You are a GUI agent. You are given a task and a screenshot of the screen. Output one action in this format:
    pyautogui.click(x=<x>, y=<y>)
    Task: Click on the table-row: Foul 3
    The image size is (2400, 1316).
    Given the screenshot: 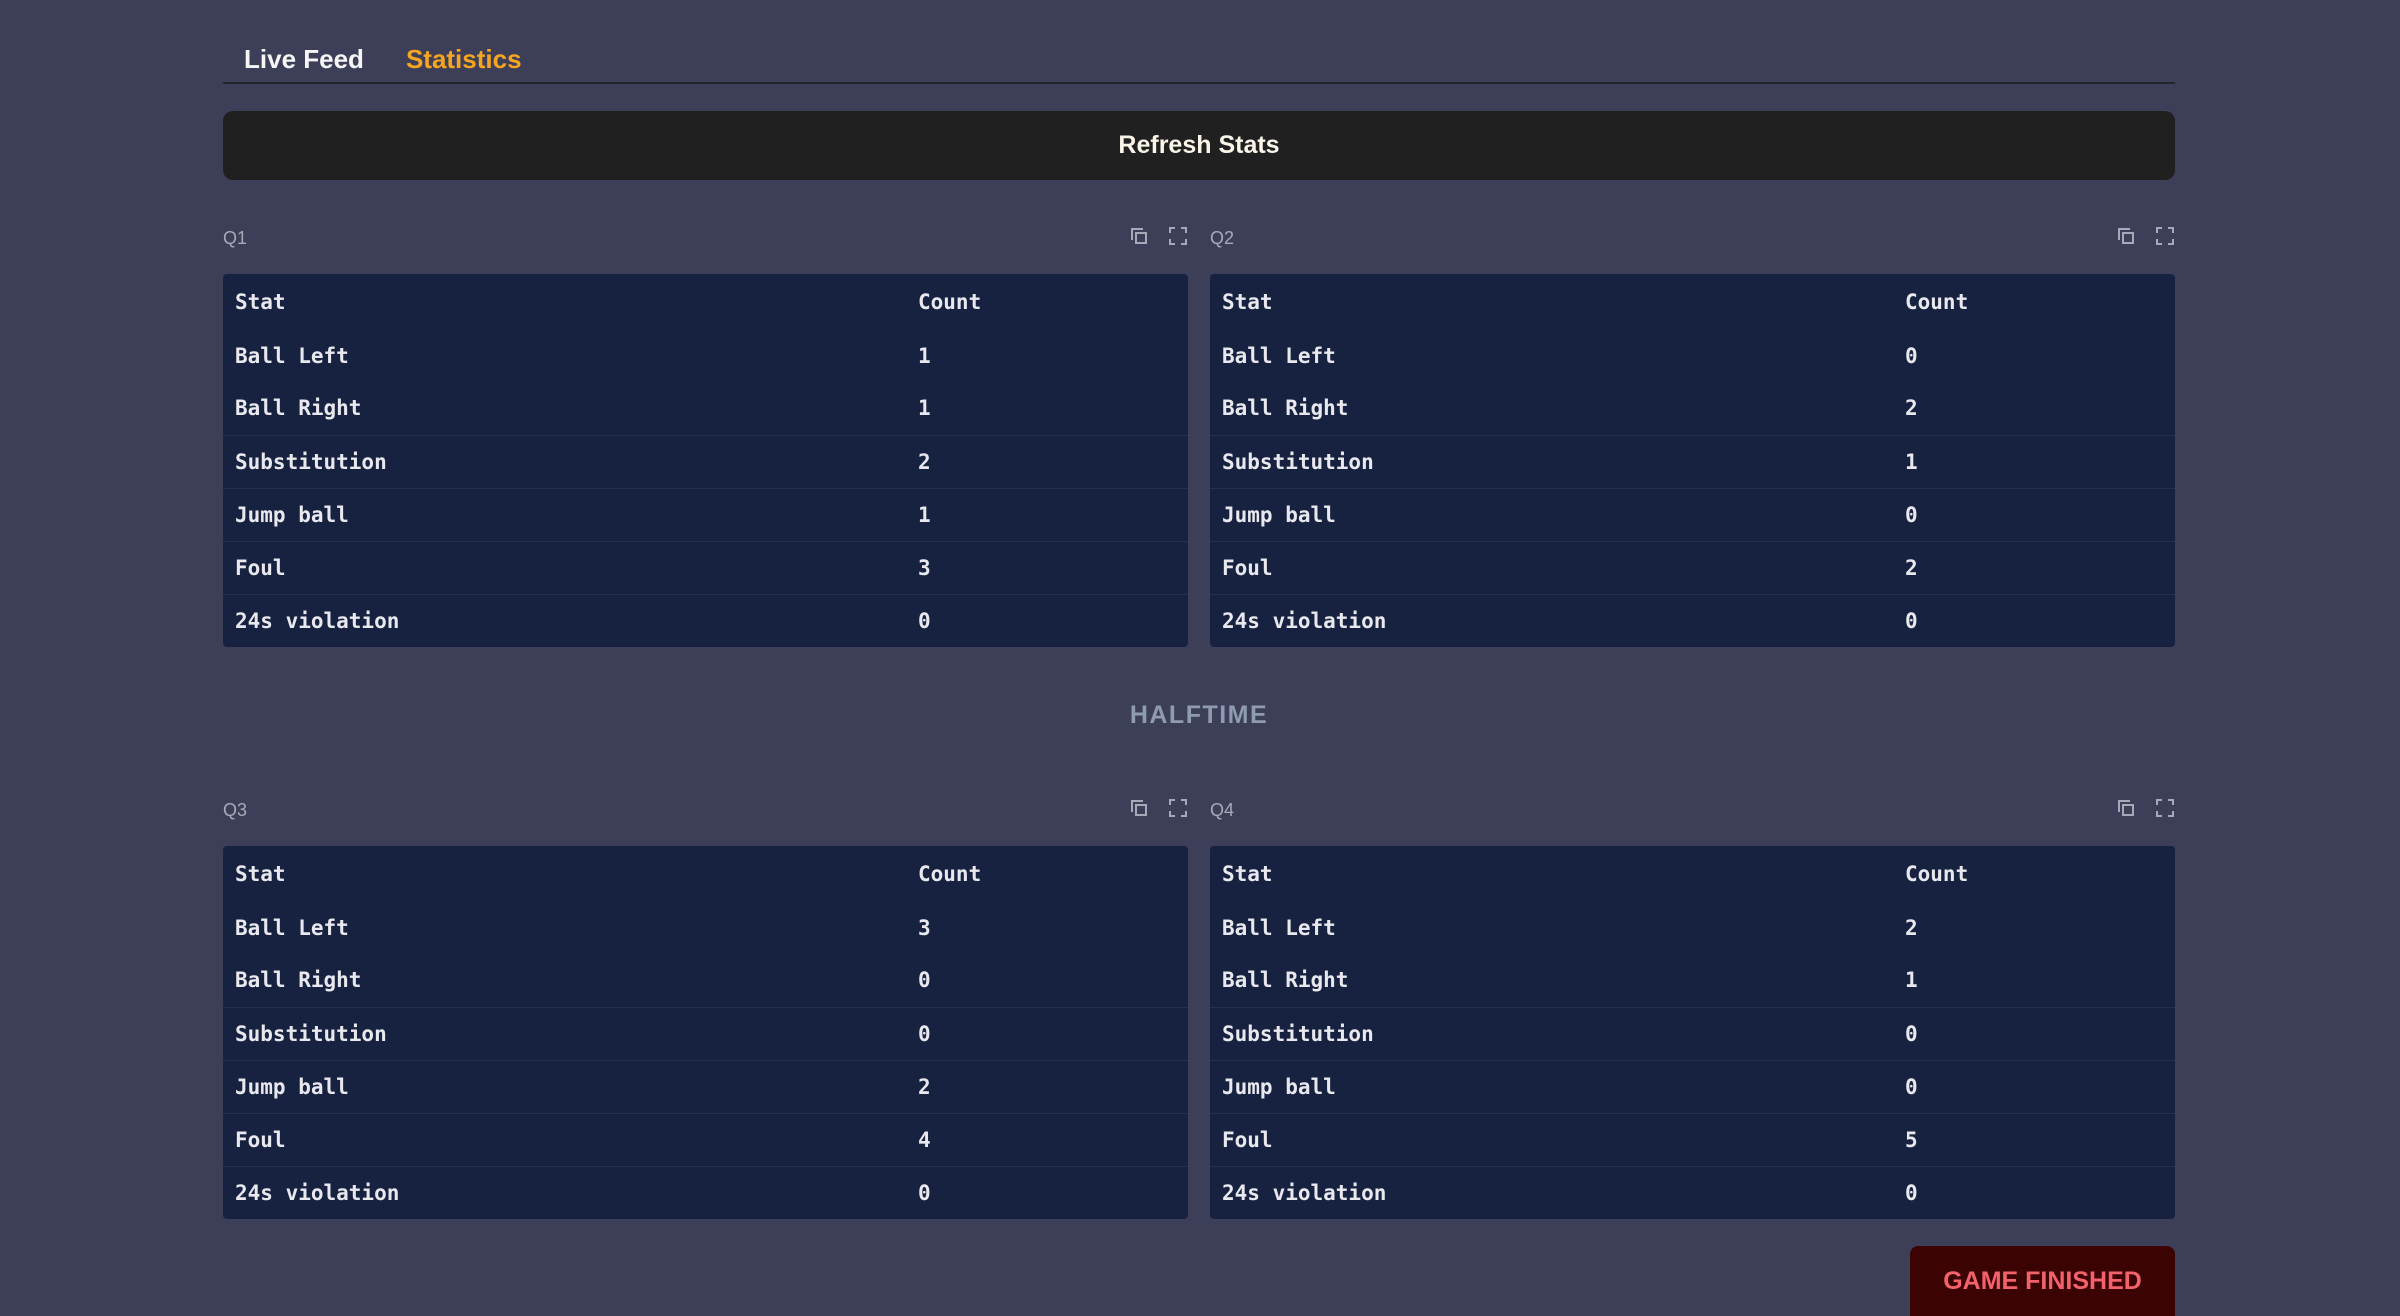 What is the action you would take?
    pyautogui.click(x=705, y=567)
    